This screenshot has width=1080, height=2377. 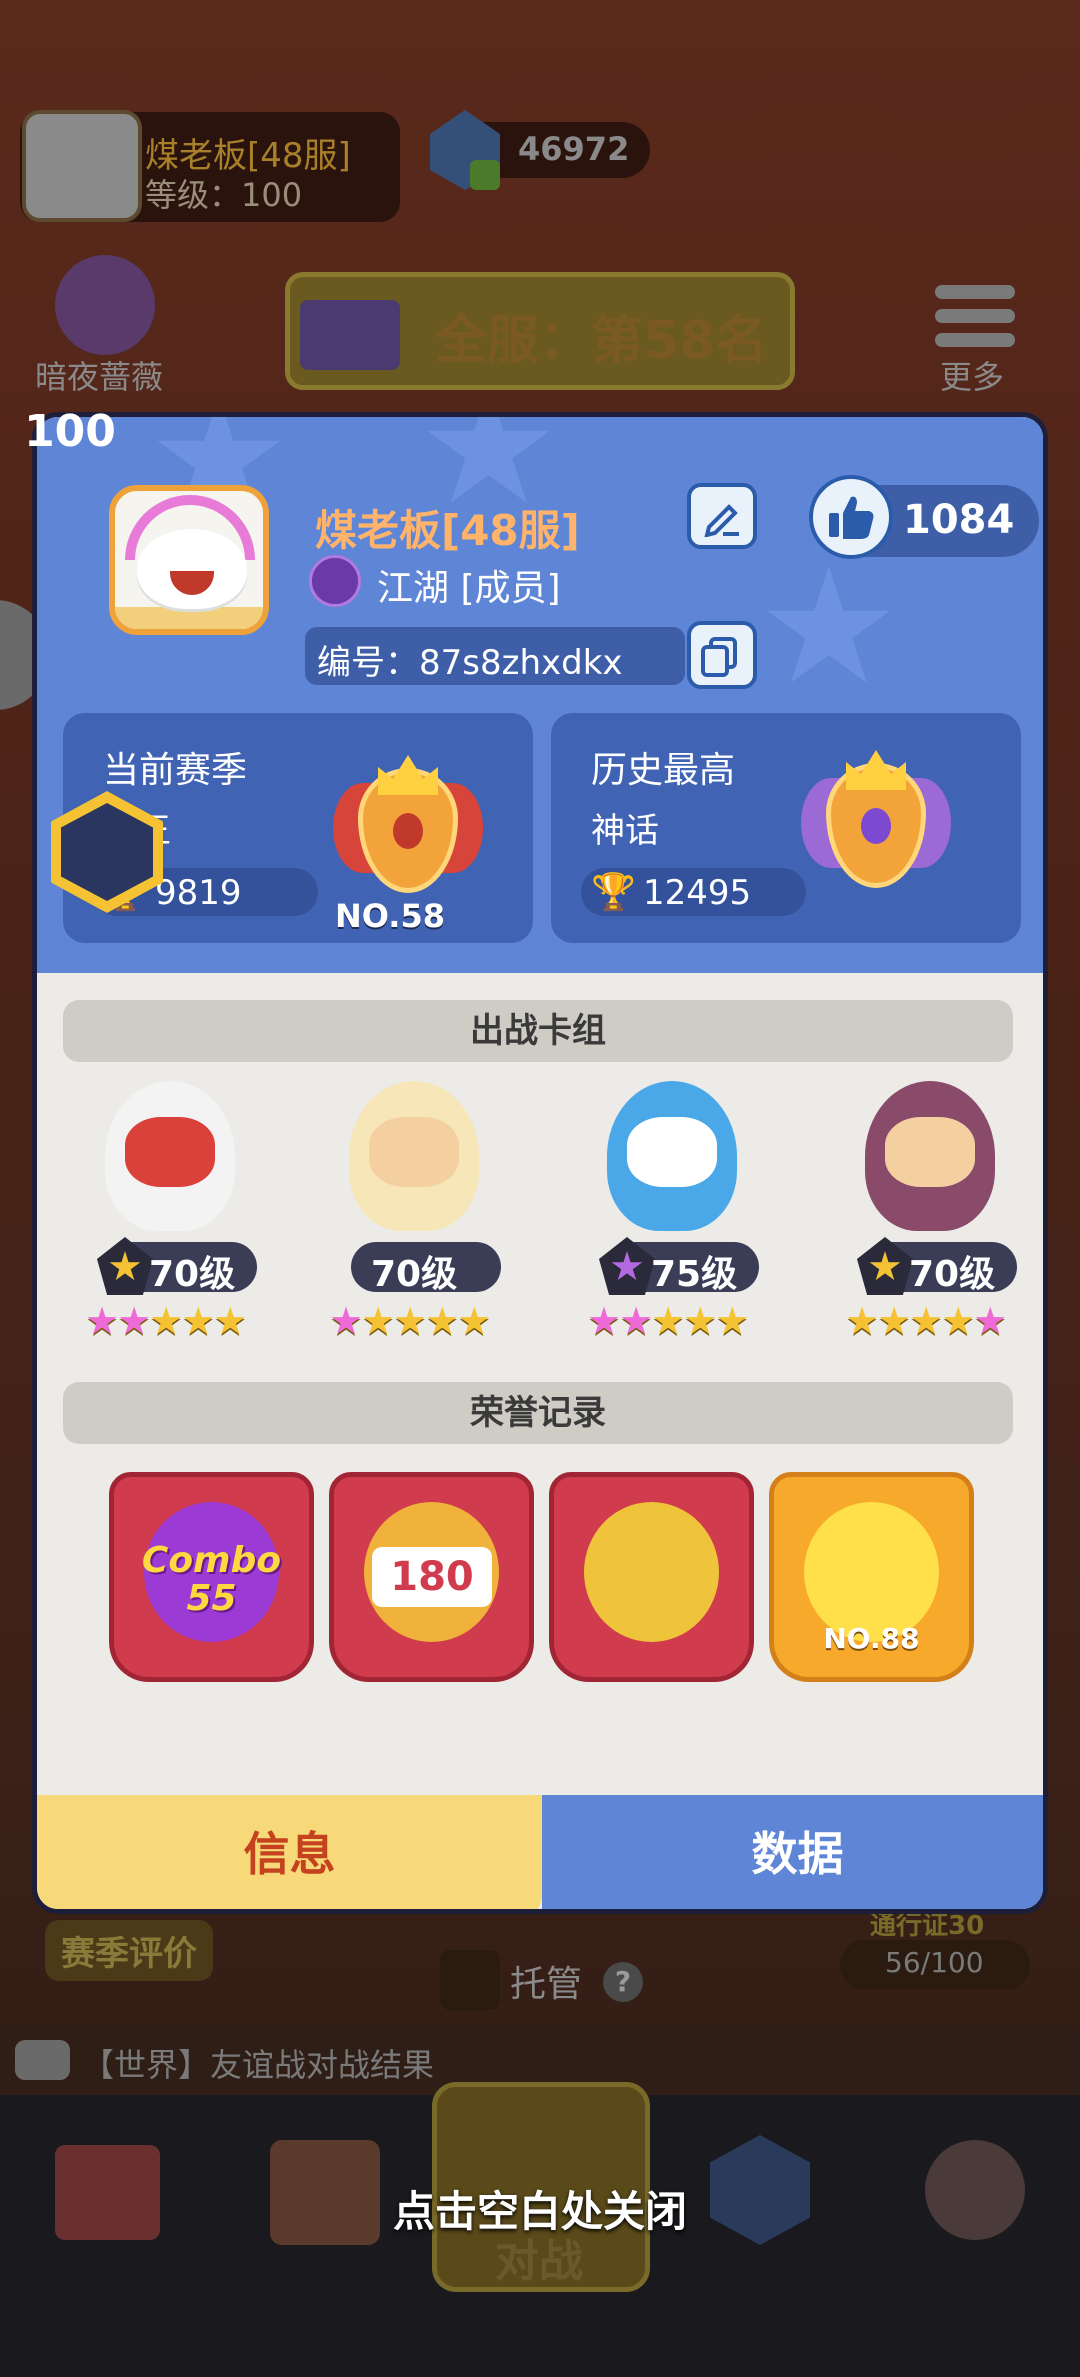 I want to click on thumbs-up-icon, so click(x=851, y=517).